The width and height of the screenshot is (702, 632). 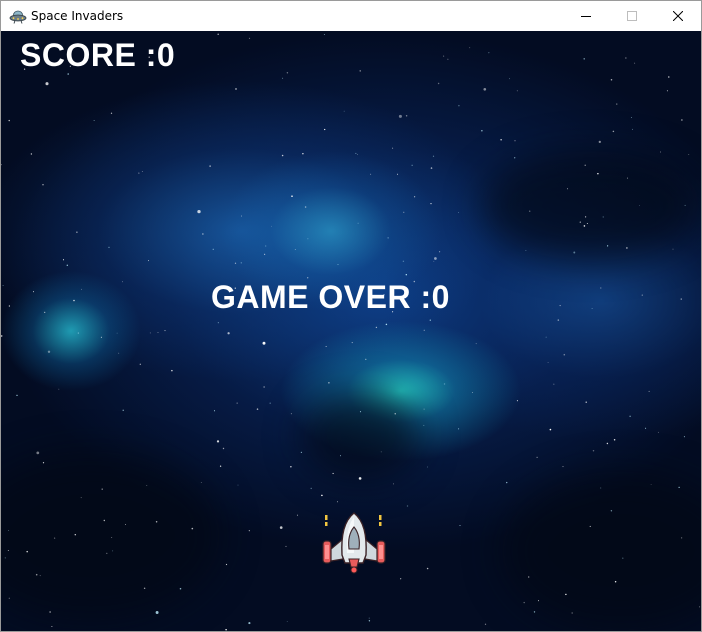 What do you see at coordinates (632, 16) in the screenshot?
I see `maximize-button` at bounding box center [632, 16].